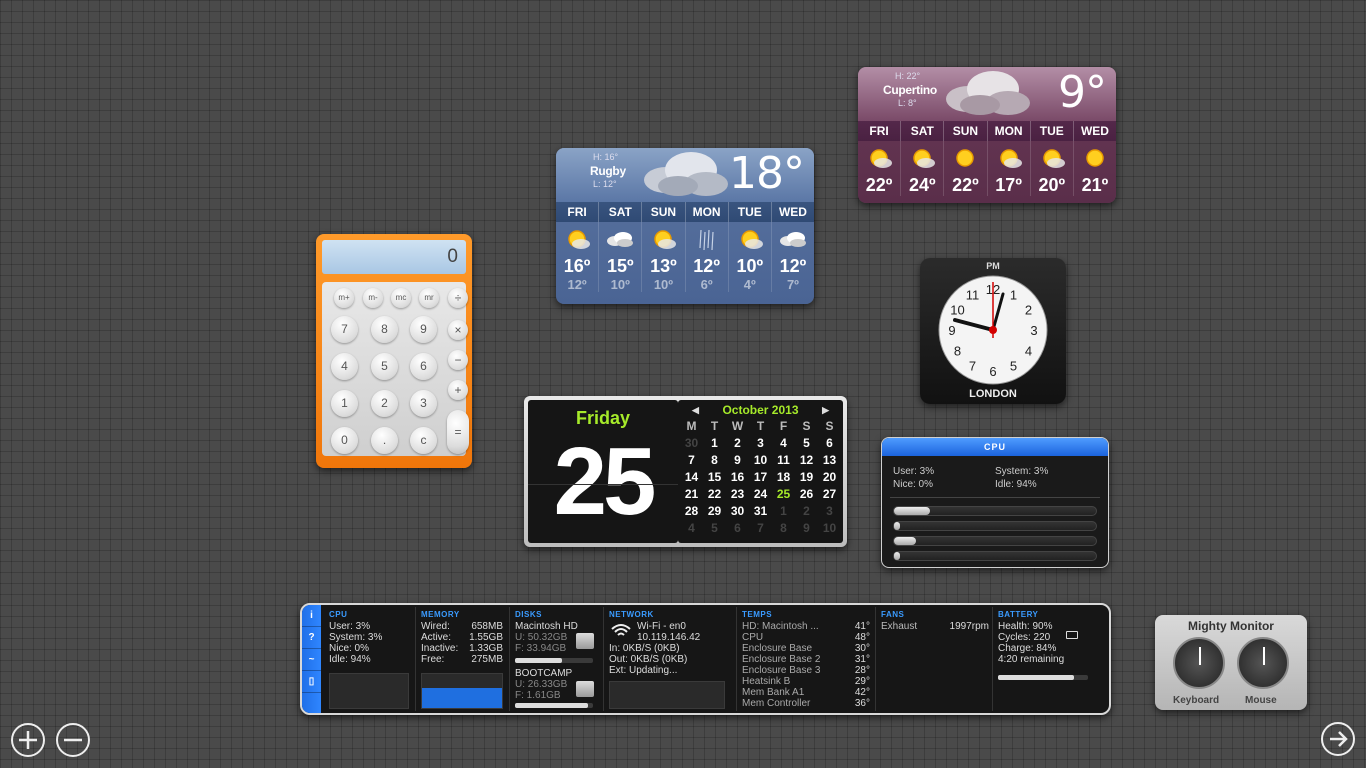  Describe the element at coordinates (311, 616) in the screenshot. I see `info-icon: i` at that location.